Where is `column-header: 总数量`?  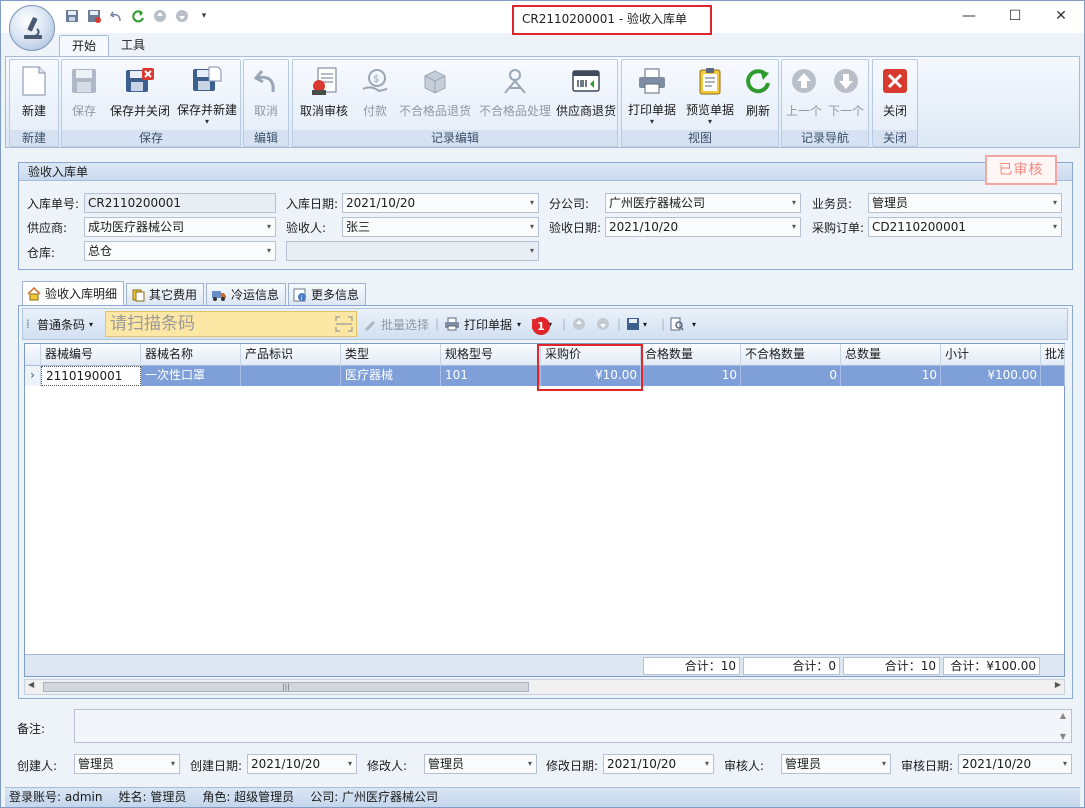 column-header: 总数量 is located at coordinates (891, 355).